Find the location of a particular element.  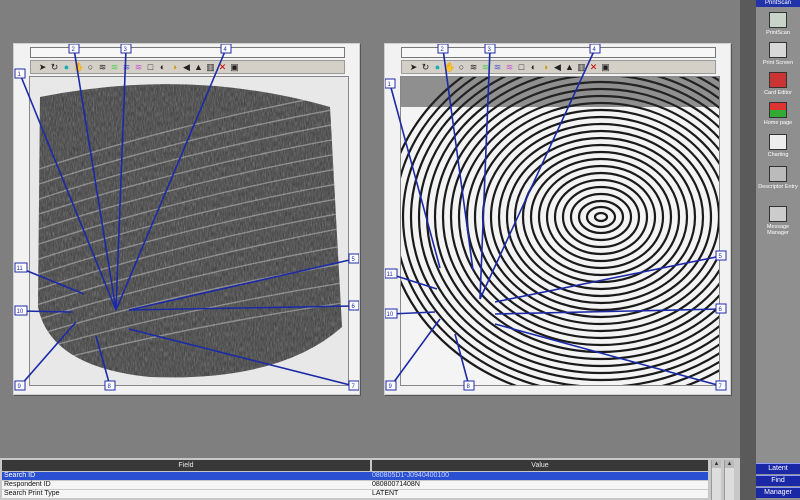

sidebar-item-printscan: PrintScan is located at coordinates (778, 24).